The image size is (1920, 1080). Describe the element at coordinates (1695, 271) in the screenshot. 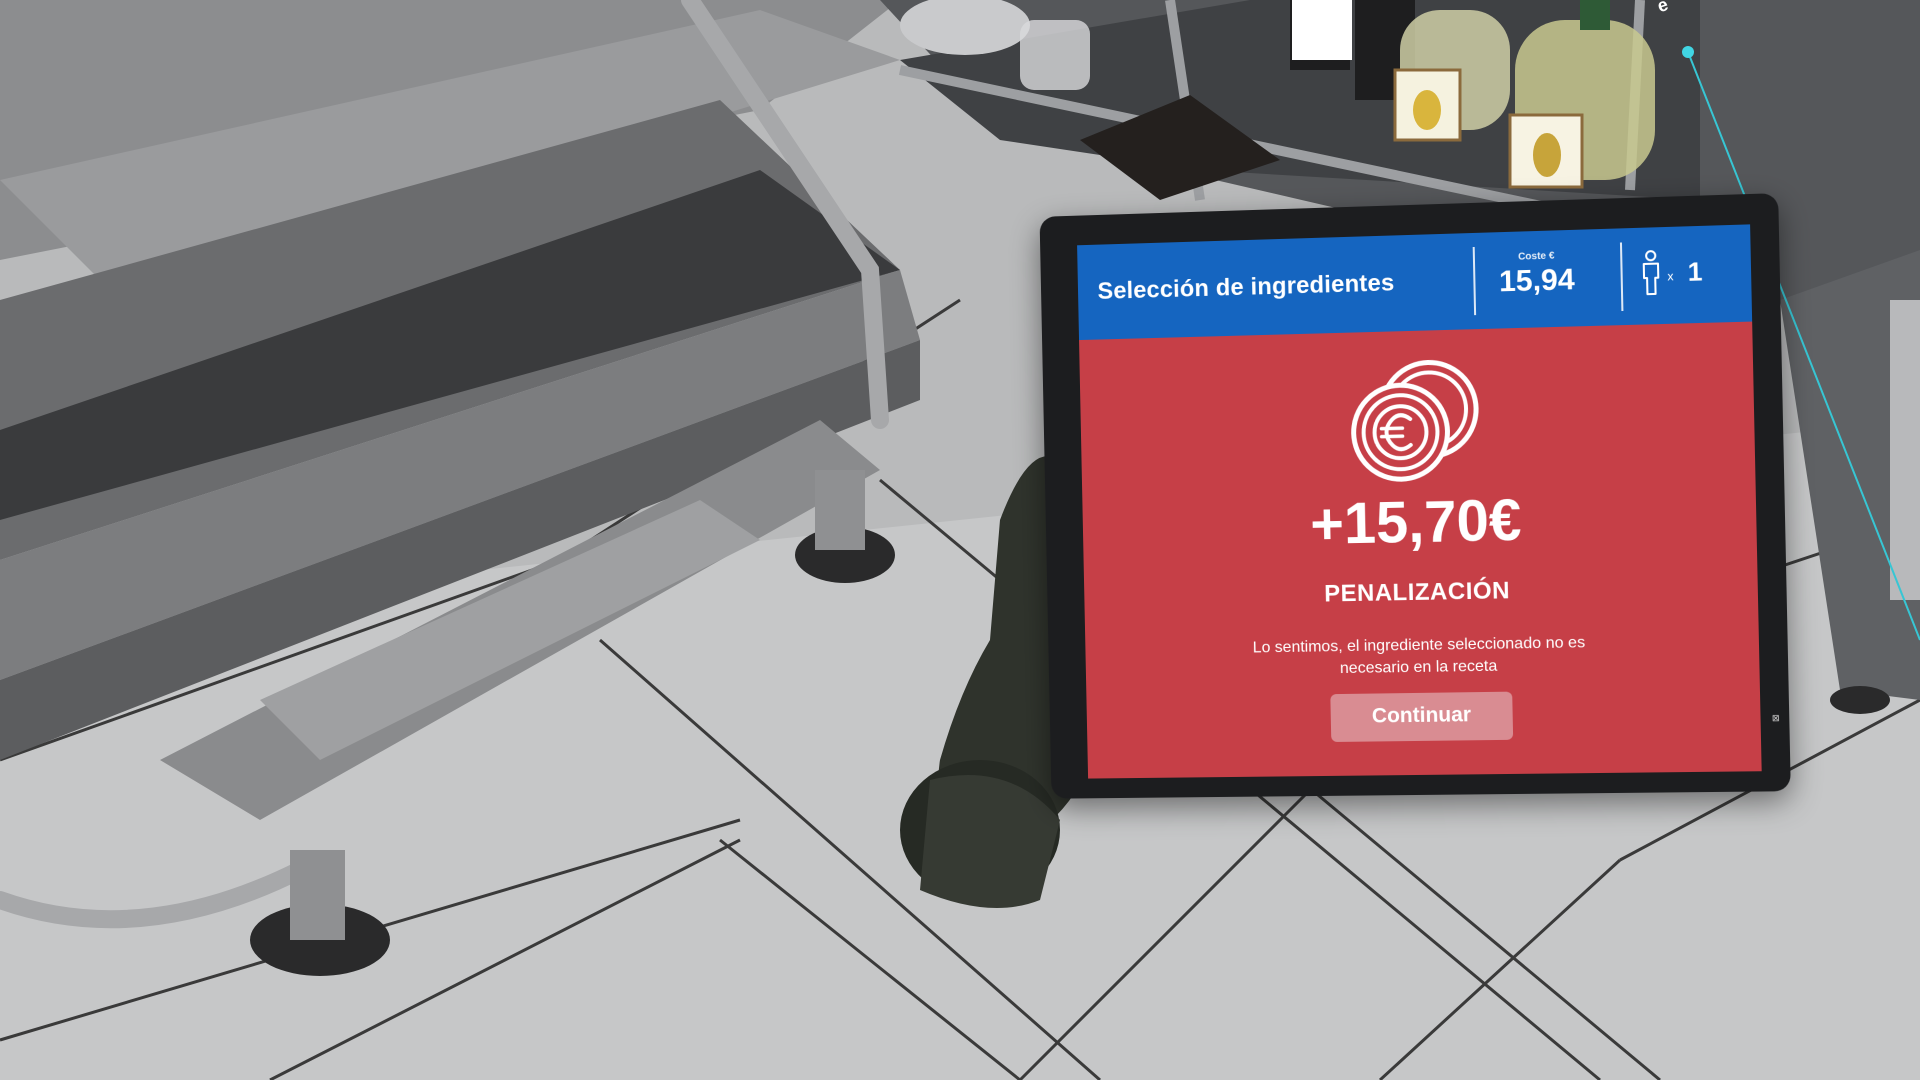

I see `people-count: 1` at that location.